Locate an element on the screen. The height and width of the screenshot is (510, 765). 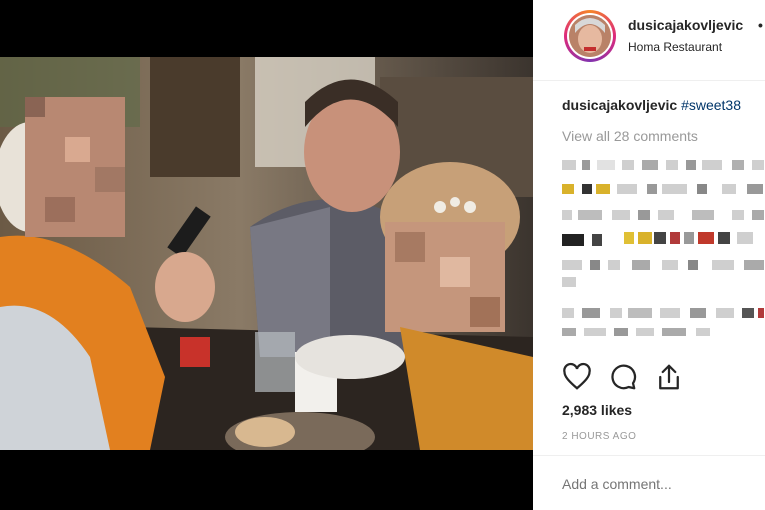
heart-icon is located at coordinates (577, 376).